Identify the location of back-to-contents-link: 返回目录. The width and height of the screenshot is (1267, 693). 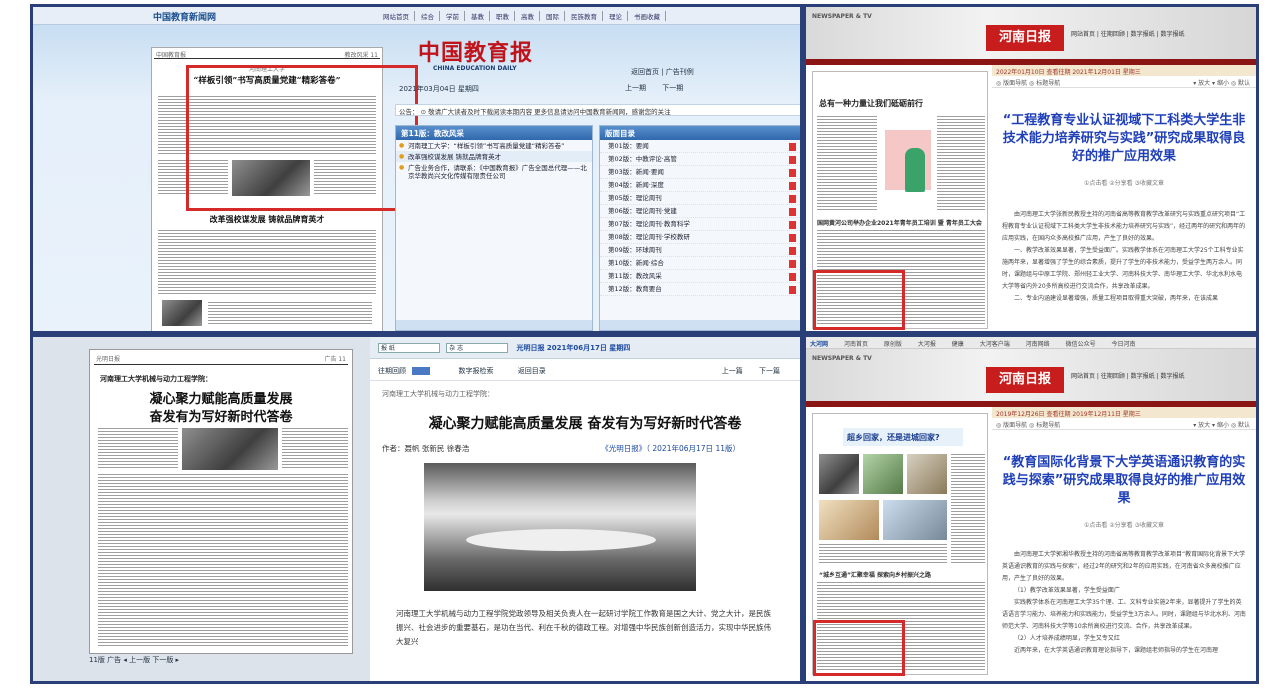
(532, 371).